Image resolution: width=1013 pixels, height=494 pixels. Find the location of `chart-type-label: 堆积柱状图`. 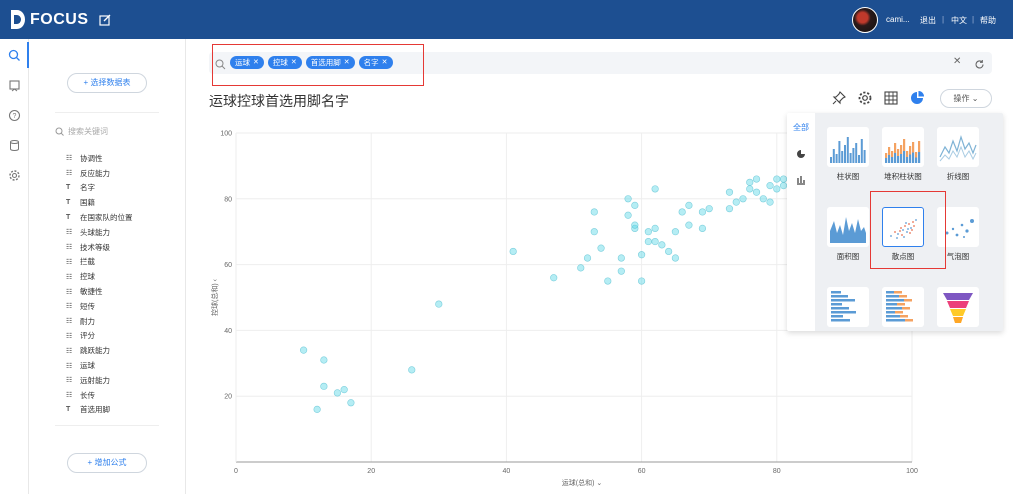

chart-type-label: 堆积柱状图 is located at coordinates (903, 176).